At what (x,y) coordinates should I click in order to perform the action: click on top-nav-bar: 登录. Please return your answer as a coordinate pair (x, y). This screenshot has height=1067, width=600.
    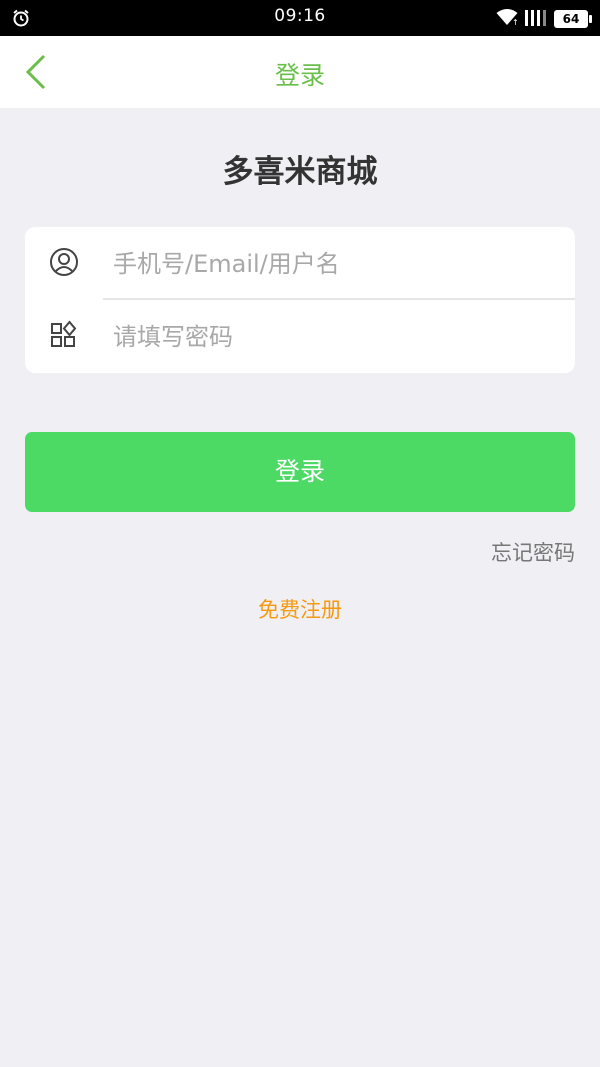
    Looking at the image, I should click on (300, 72).